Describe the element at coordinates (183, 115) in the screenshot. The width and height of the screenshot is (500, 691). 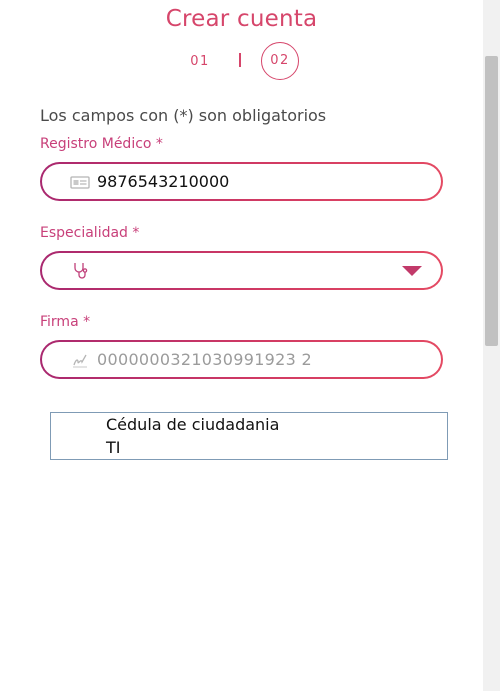
I see `required-fields-notice: Los campos con (*) son obligatorios` at that location.